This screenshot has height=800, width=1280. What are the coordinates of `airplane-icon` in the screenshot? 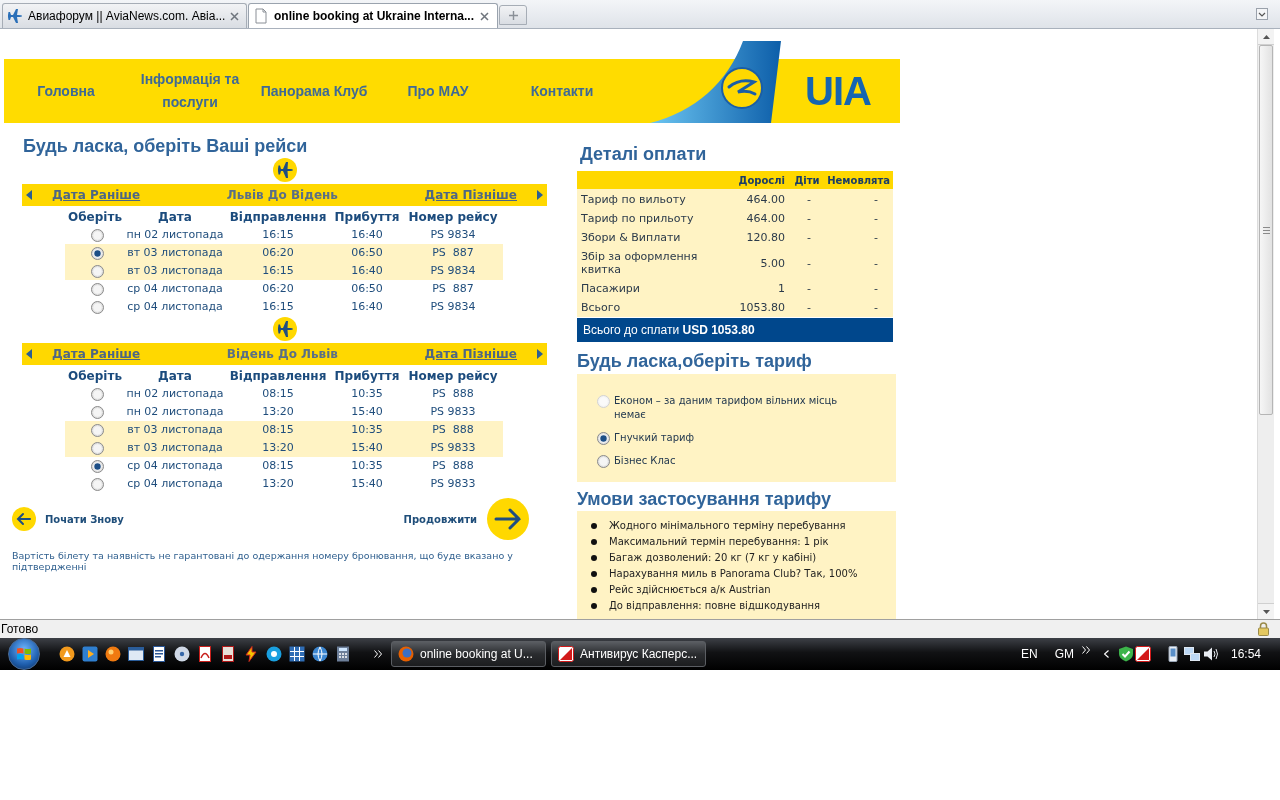 It's located at (284, 170).